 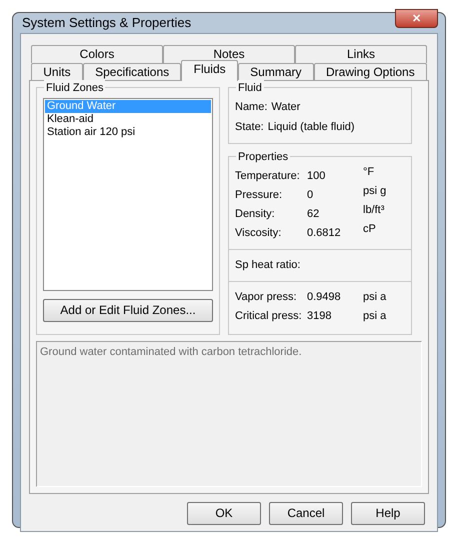 I want to click on property-label: Temperature:, so click(x=268, y=176).